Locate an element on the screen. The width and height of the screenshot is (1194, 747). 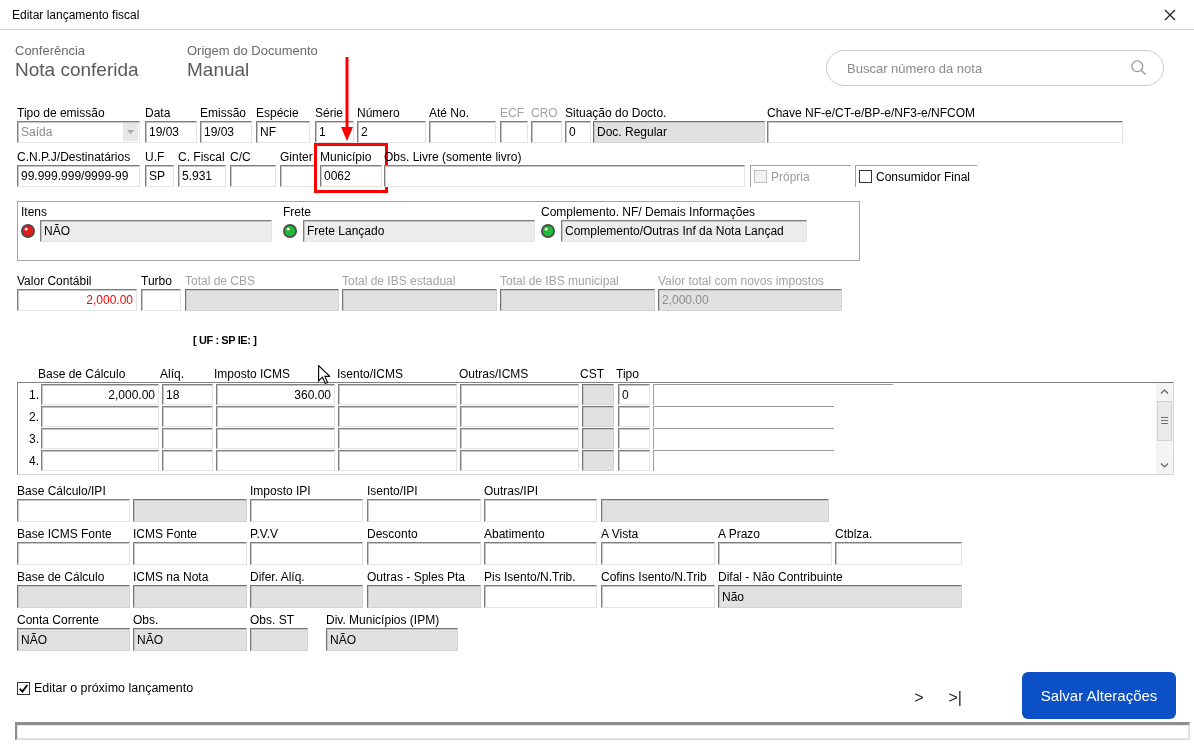
input-field: Complemento/Outras Inf da Nota Lançad is located at coordinates (684, 231).